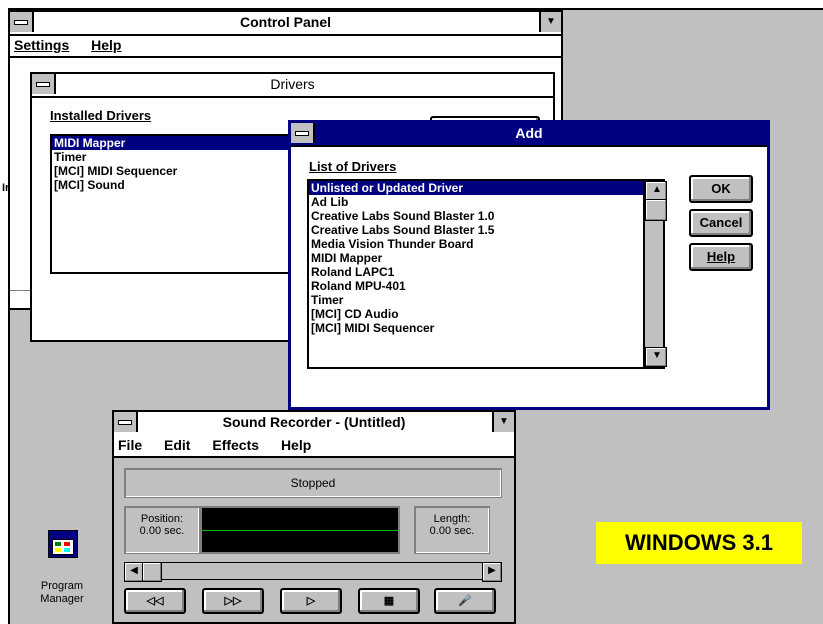  What do you see at coordinates (655, 274) in the screenshot?
I see `vertical-scrollbar: ▲ ▼` at bounding box center [655, 274].